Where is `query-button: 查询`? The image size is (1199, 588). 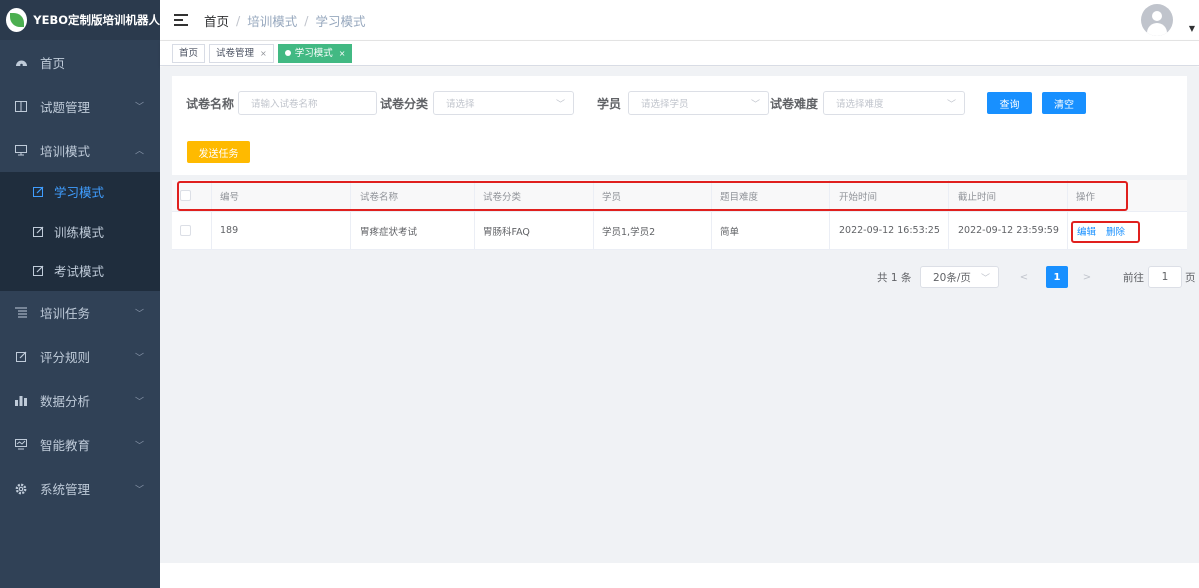
query-button: 查询 is located at coordinates (1009, 103).